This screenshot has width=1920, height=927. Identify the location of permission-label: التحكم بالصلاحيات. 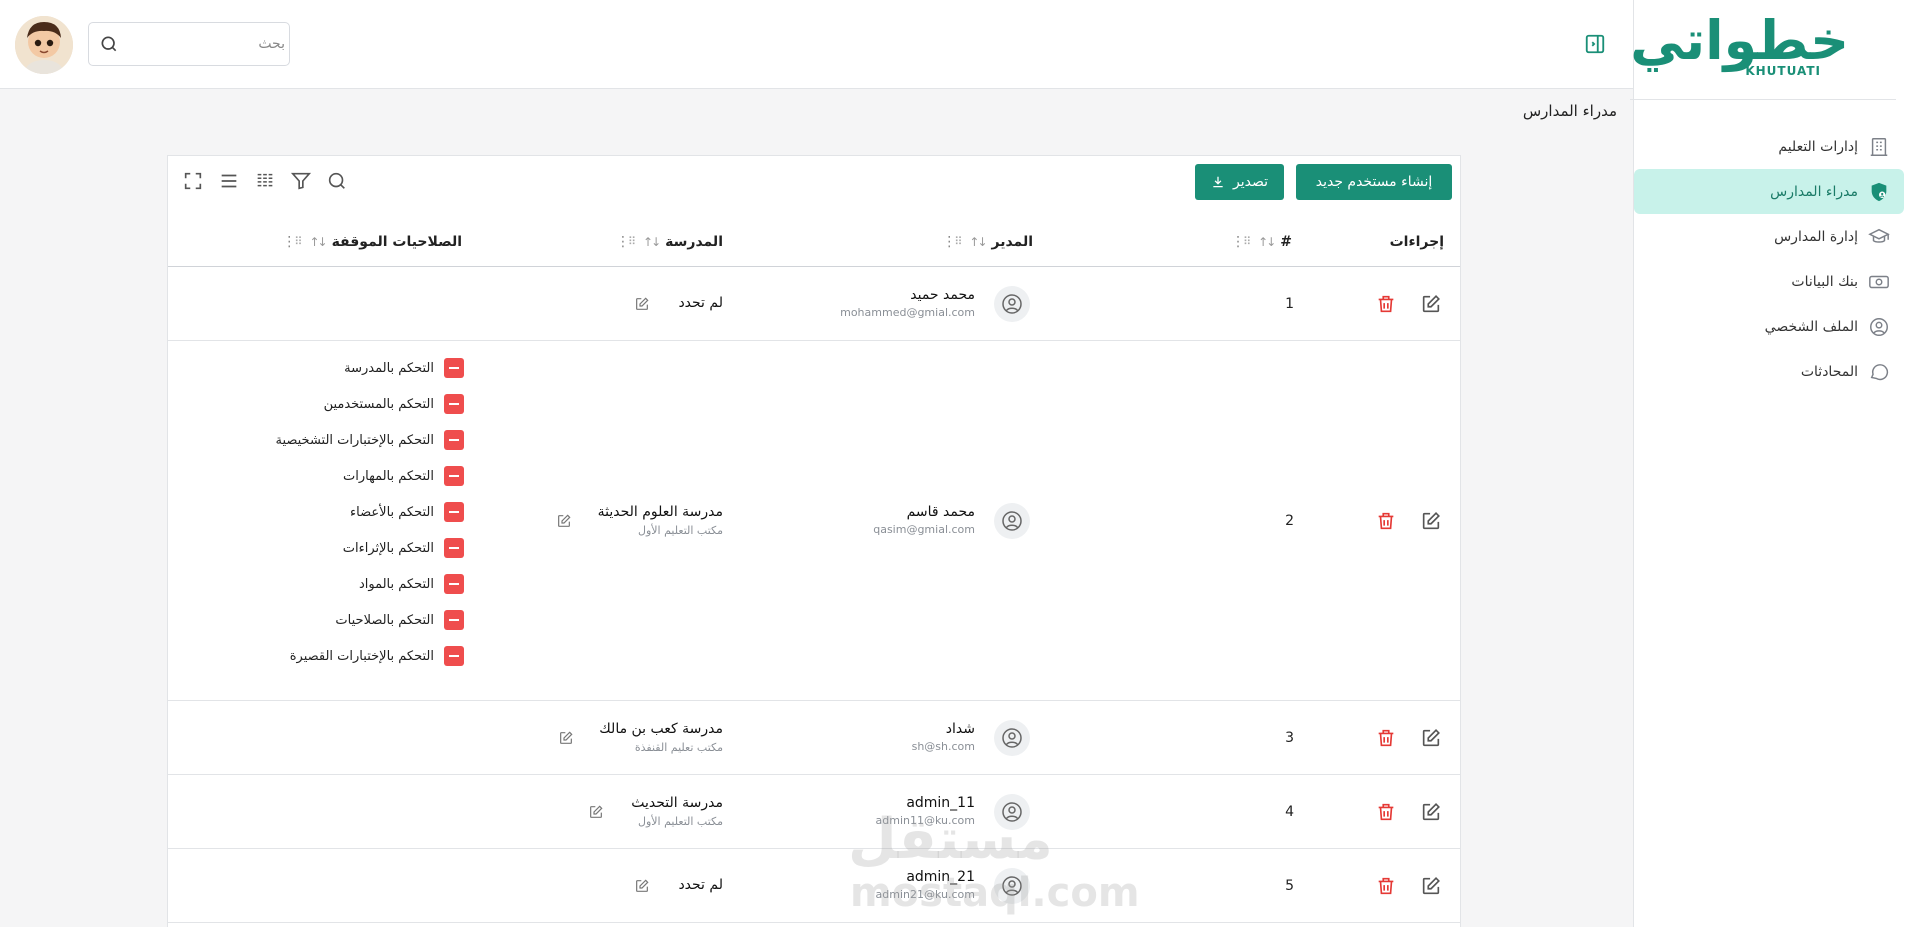
(384, 620).